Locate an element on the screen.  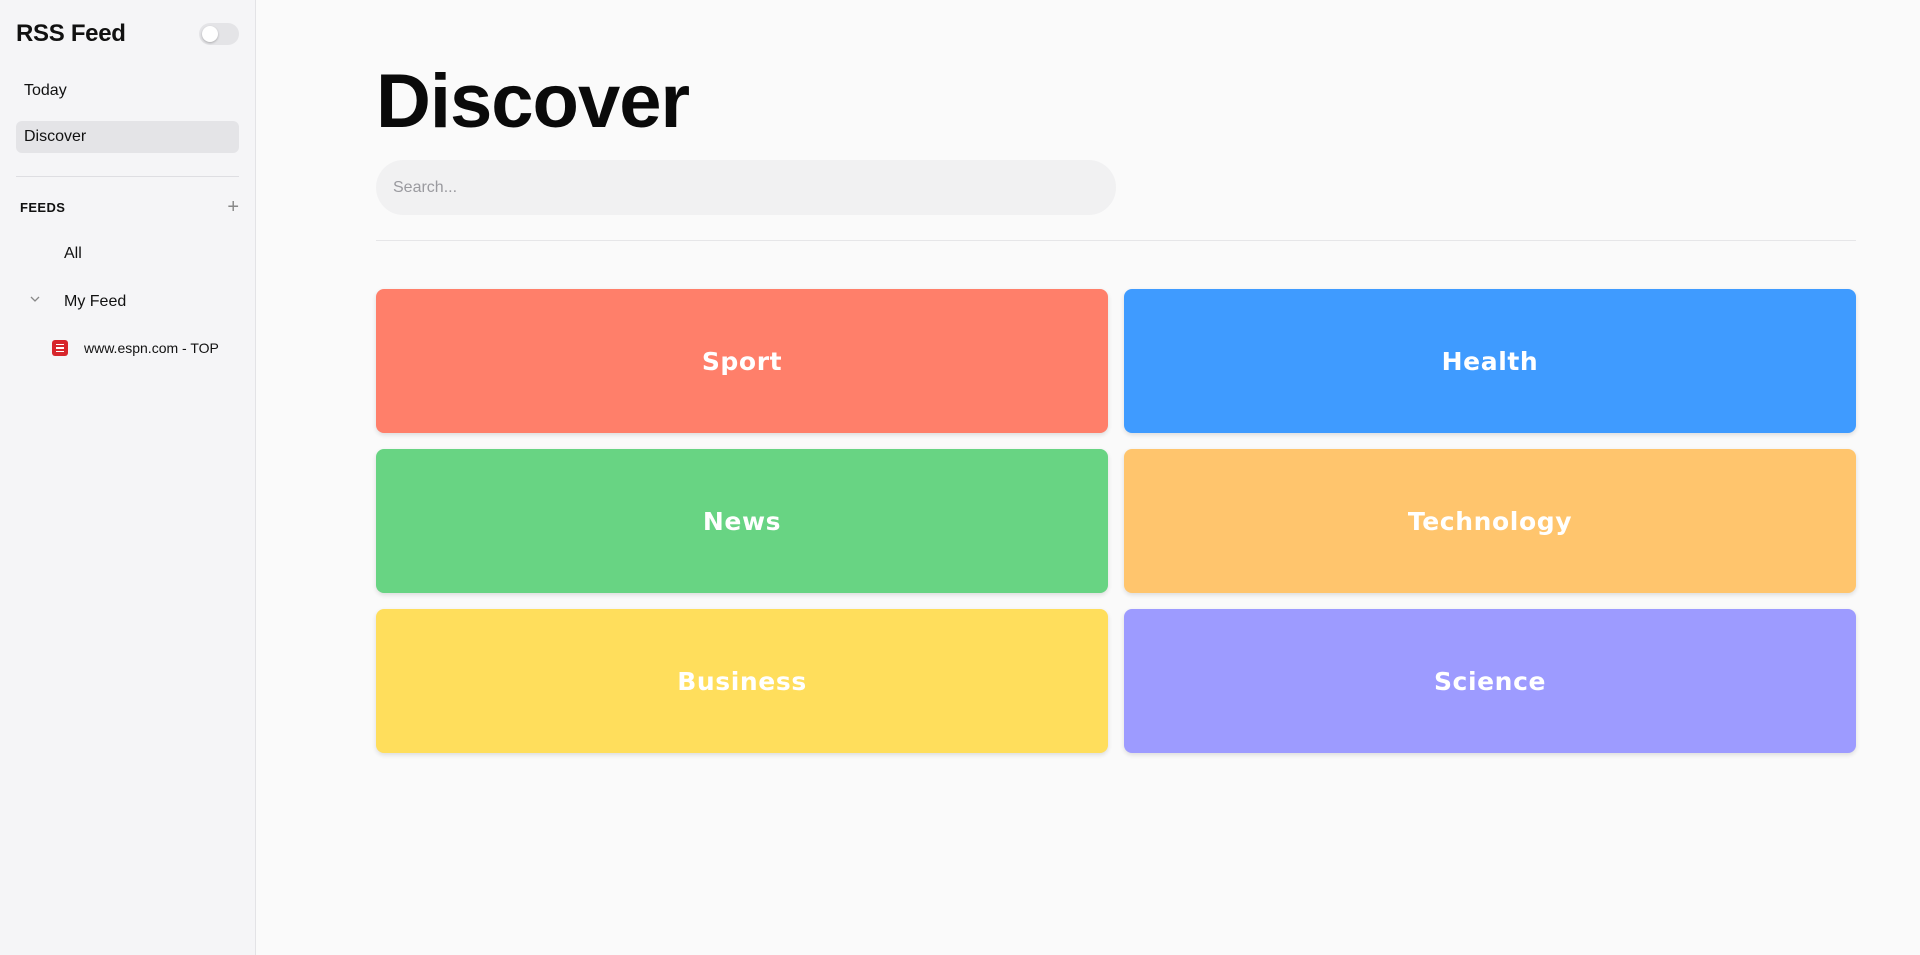
nav-item-label: Today is located at coordinates (45, 90).